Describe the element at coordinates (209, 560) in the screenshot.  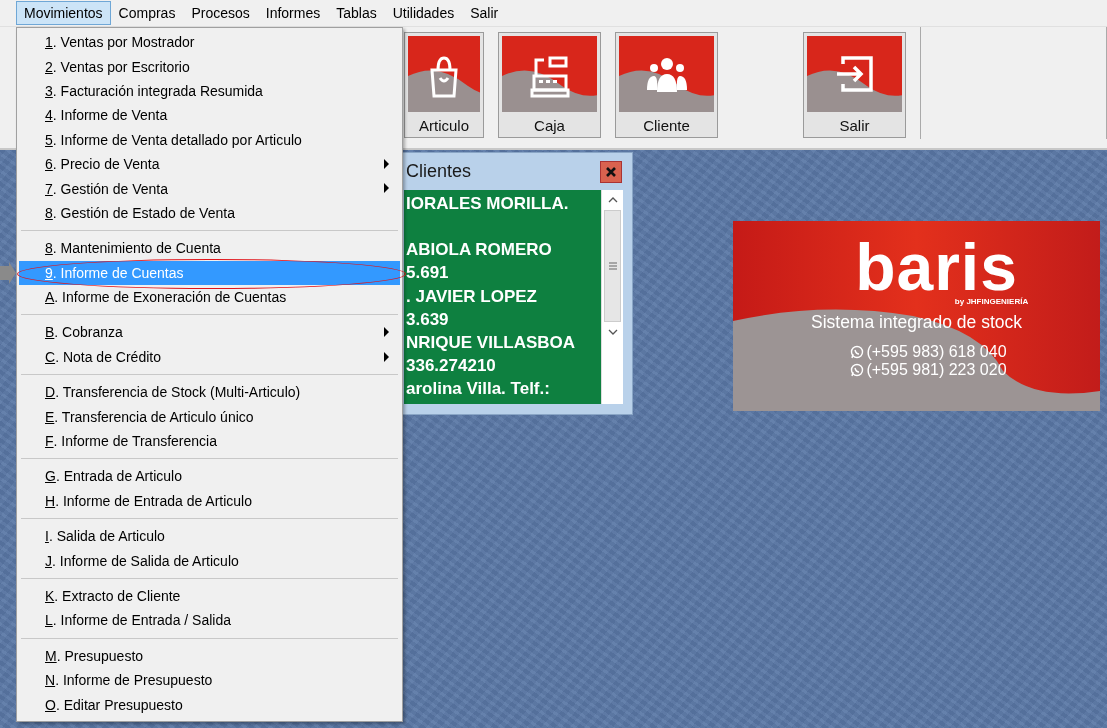
I see `menu-item: J. Informe de Salida de Articulo` at that location.